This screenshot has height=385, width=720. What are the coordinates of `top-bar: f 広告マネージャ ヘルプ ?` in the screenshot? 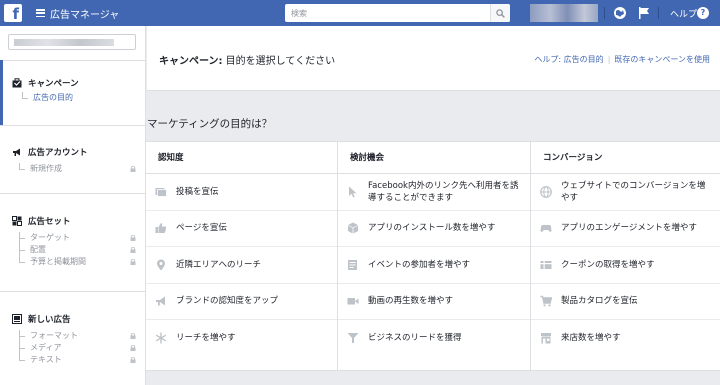 It's located at (360, 13).